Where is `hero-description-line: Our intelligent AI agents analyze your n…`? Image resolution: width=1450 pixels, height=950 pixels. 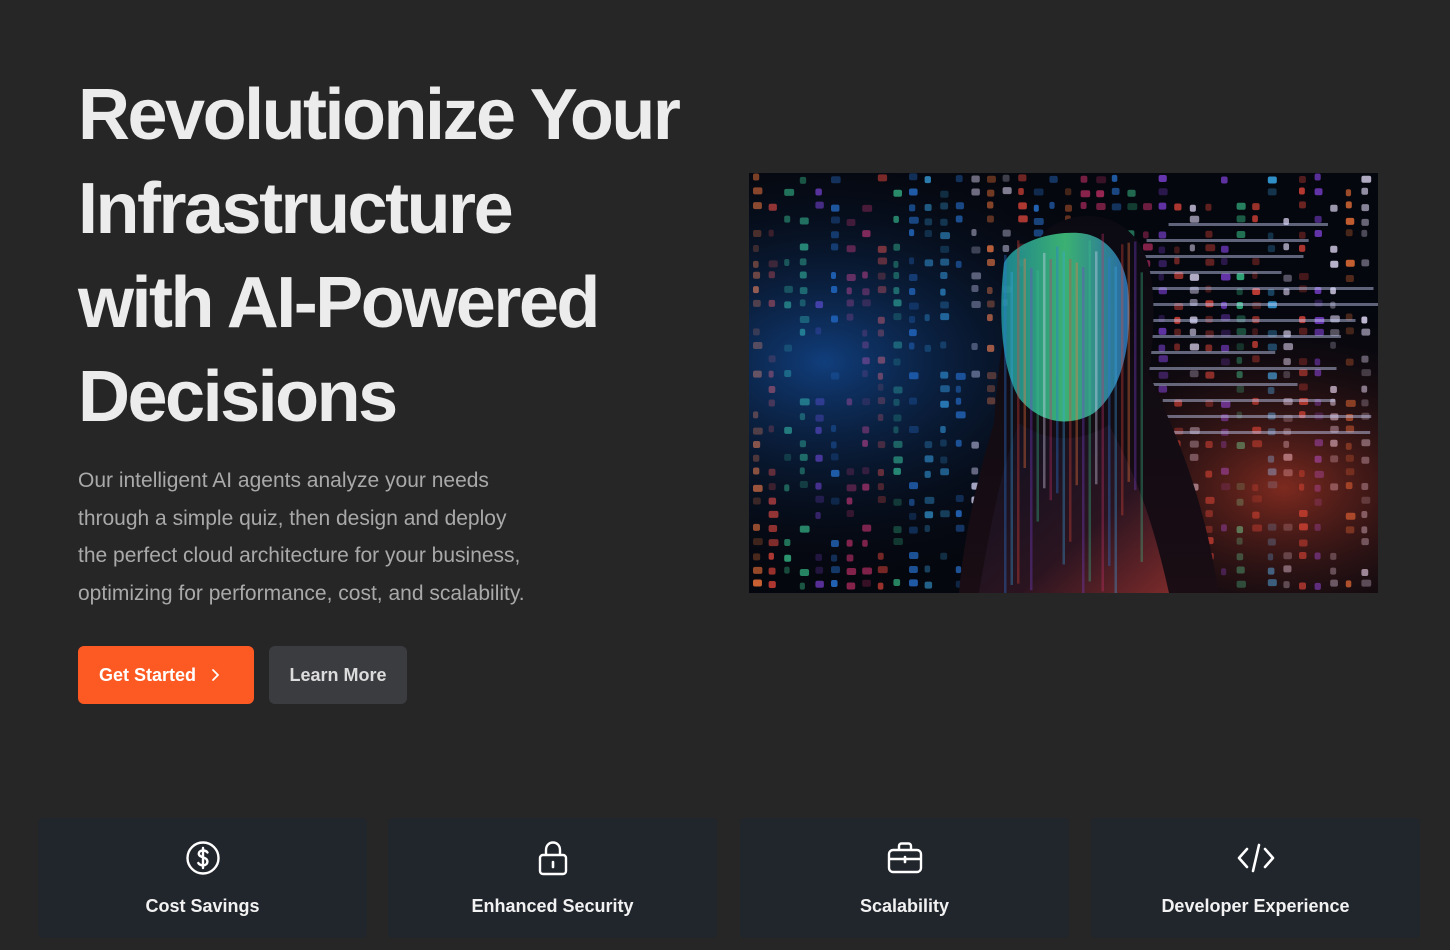 hero-description-line: Our intelligent AI agents analyze your n… is located at coordinates (283, 480).